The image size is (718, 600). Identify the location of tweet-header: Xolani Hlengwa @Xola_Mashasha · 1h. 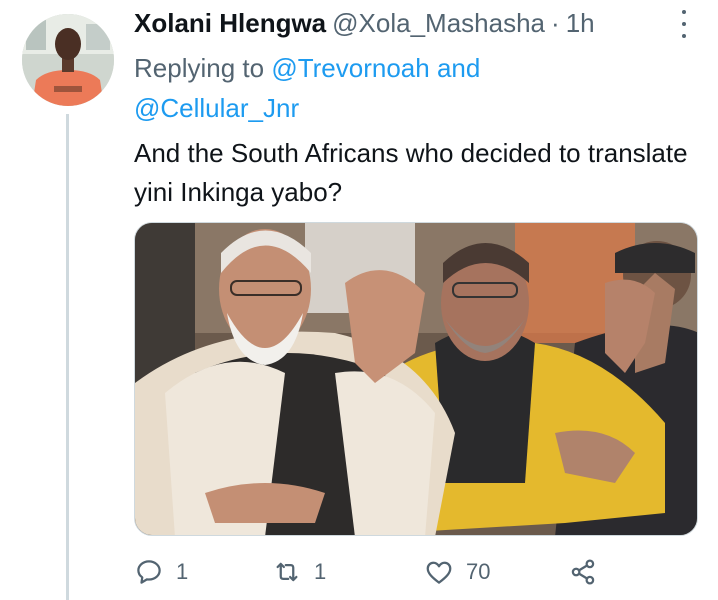
(364, 23).